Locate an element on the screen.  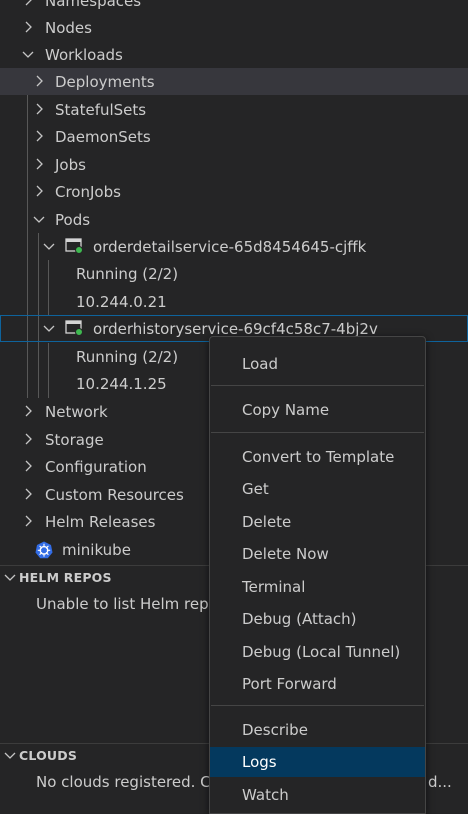
tree-item-daemonsets: DaemonSets is located at coordinates (234, 136).